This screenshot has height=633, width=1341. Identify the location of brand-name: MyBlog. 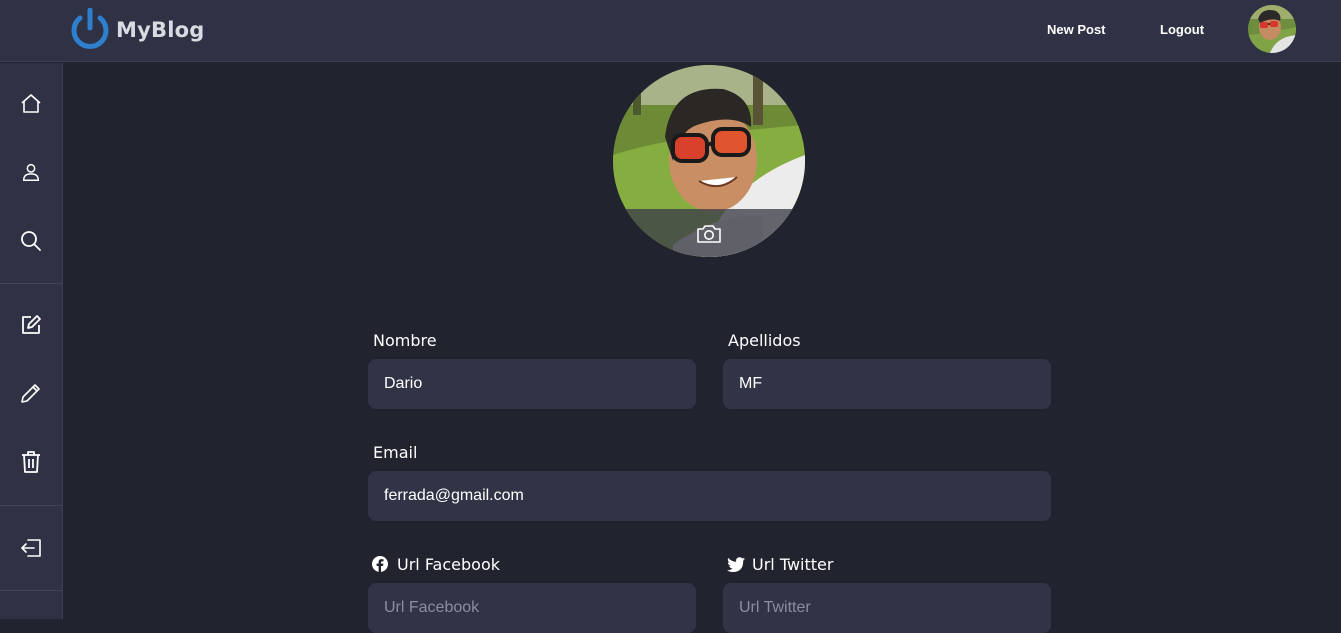
(160, 30).